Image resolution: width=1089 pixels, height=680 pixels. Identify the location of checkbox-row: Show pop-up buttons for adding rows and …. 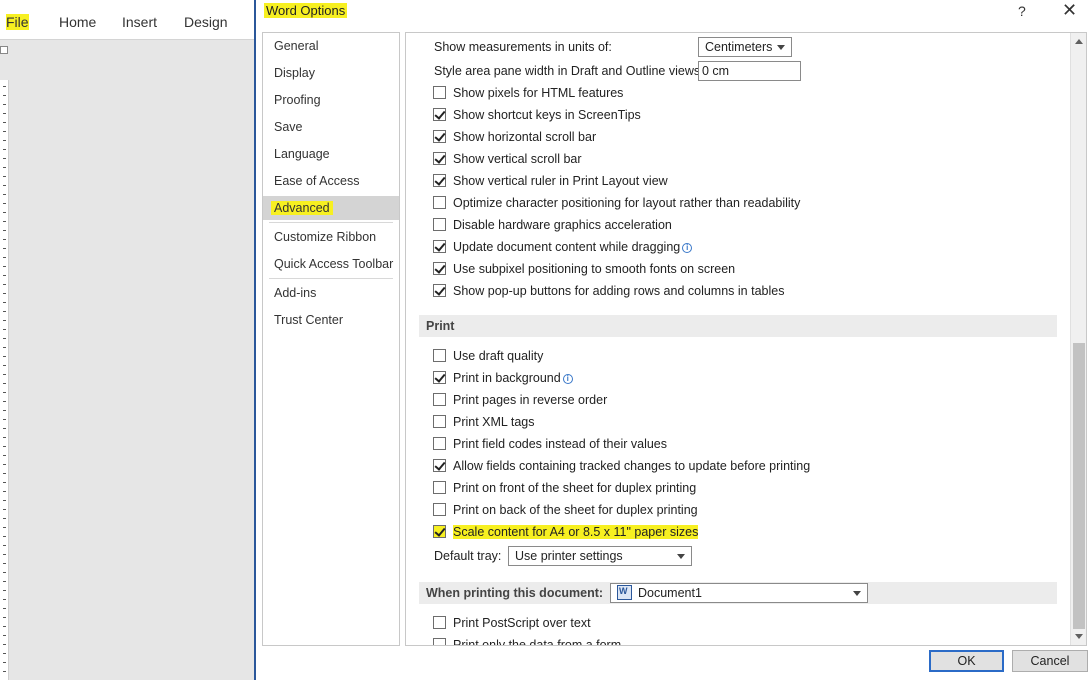
(608, 291).